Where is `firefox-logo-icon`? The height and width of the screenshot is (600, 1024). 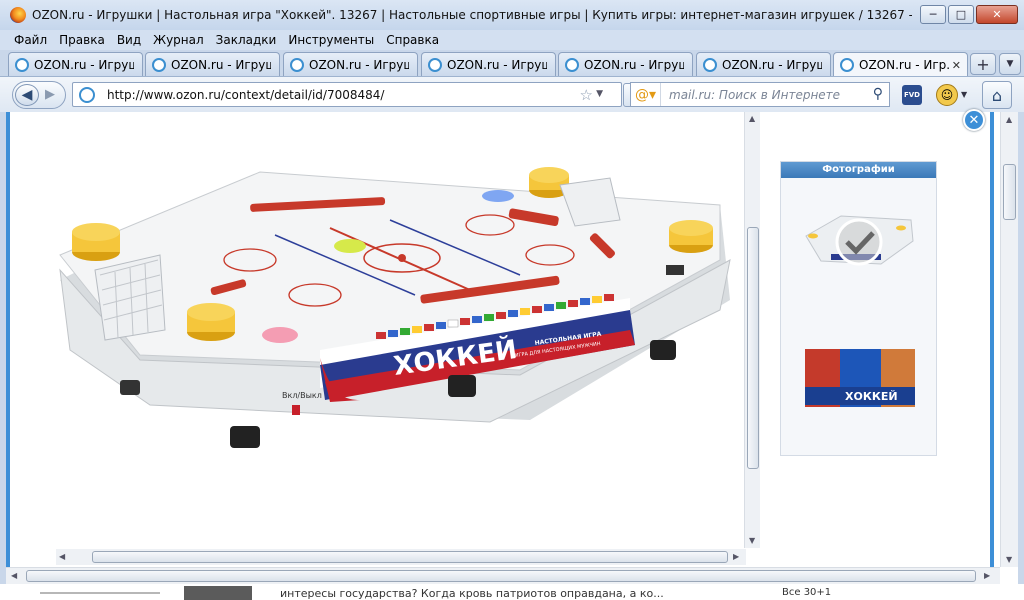 firefox-logo-icon is located at coordinates (18, 15).